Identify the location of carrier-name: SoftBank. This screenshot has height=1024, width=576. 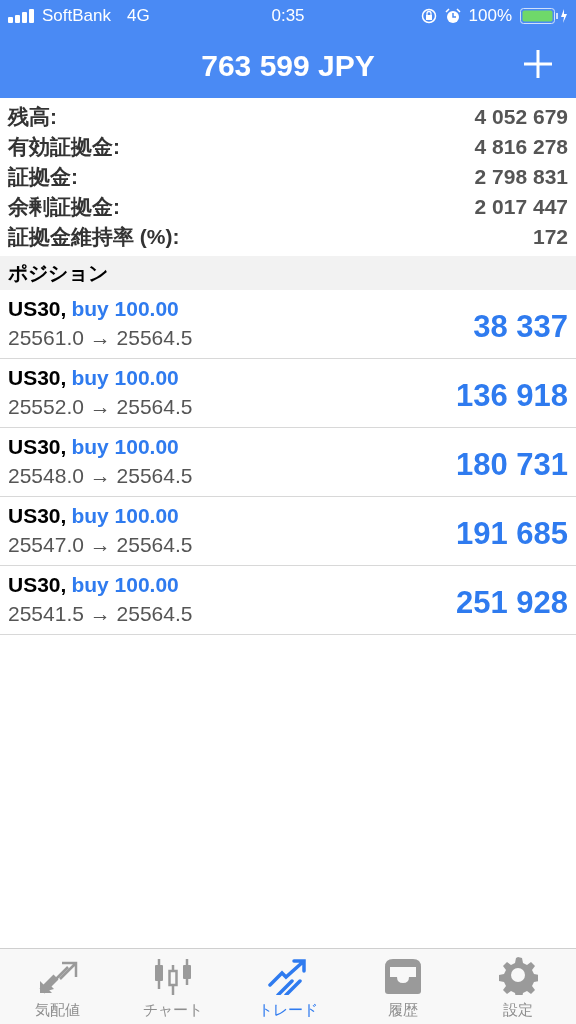
(76, 16).